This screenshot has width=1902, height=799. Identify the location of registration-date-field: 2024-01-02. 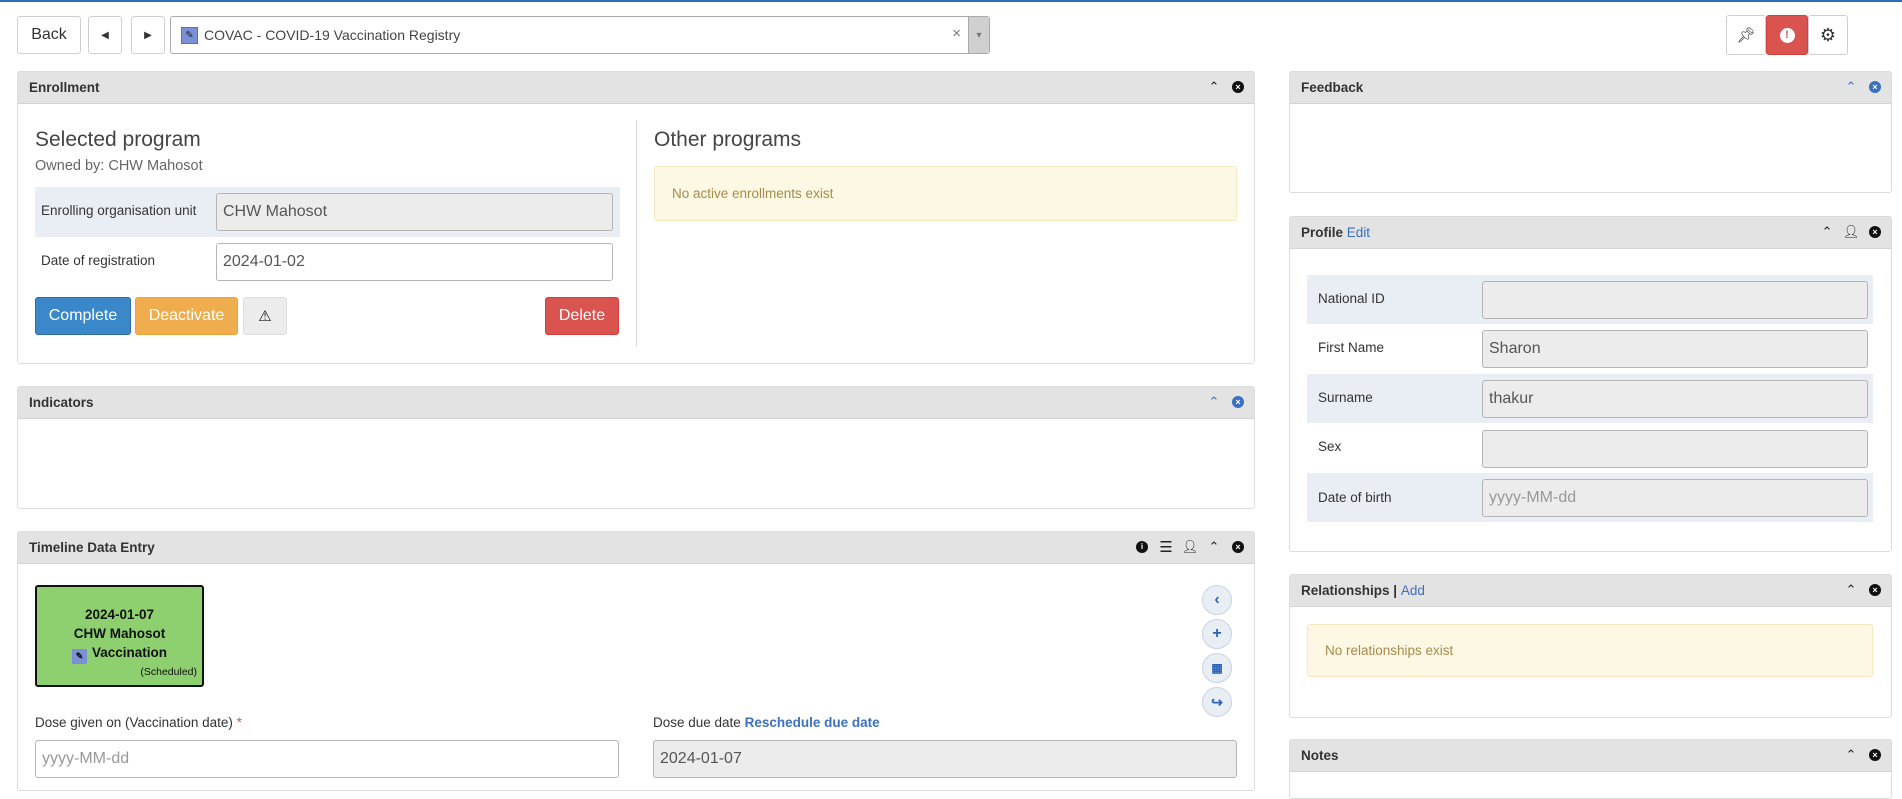
(414, 262).